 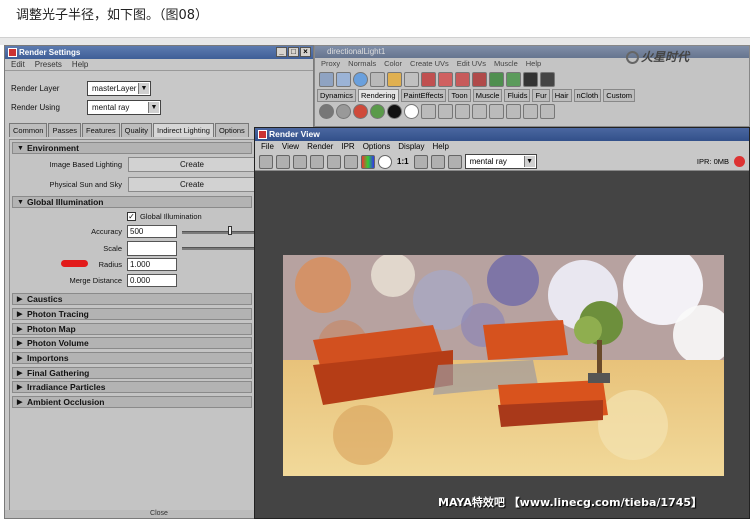 I want to click on gi-checkbox: ✓, so click(x=131, y=216).